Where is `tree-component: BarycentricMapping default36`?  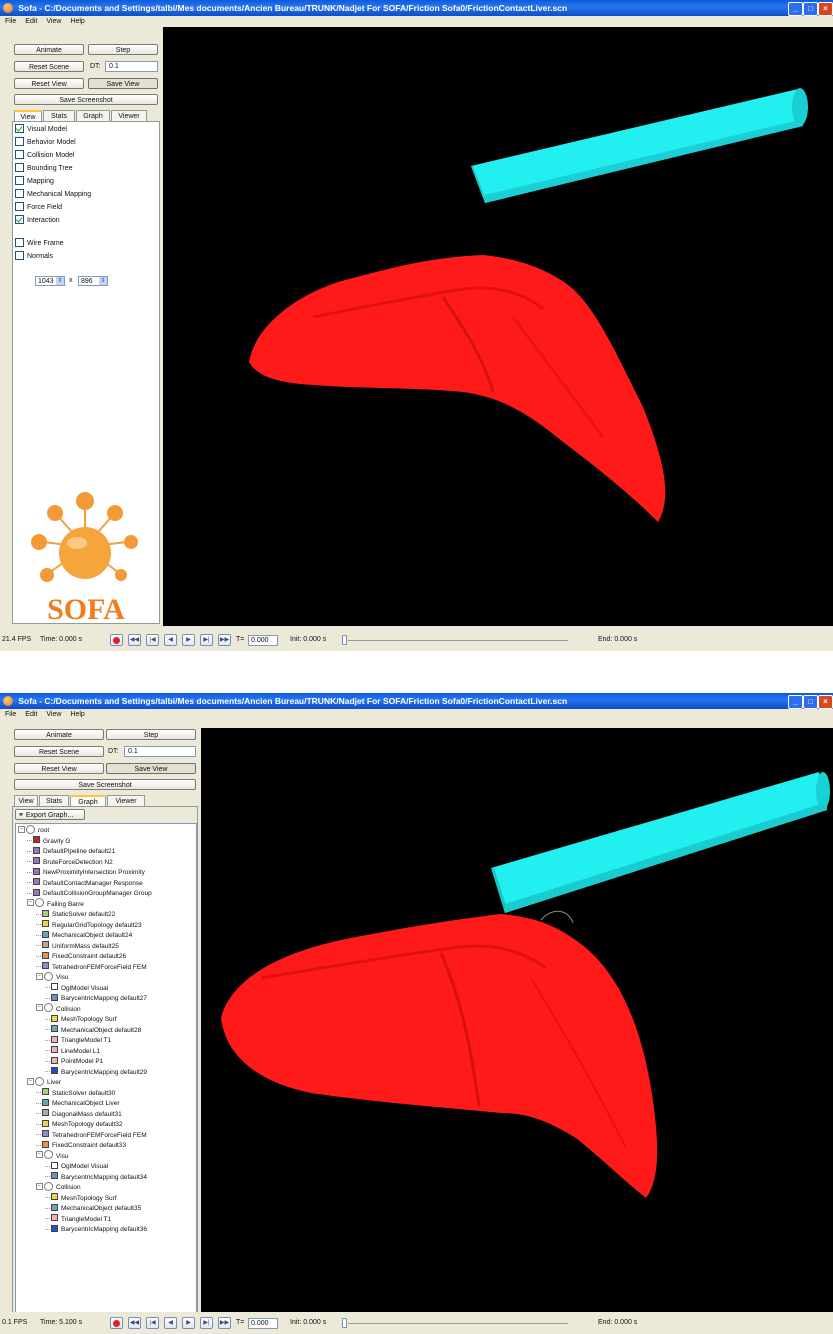 tree-component: BarycentricMapping default36 is located at coordinates (96, 1229).